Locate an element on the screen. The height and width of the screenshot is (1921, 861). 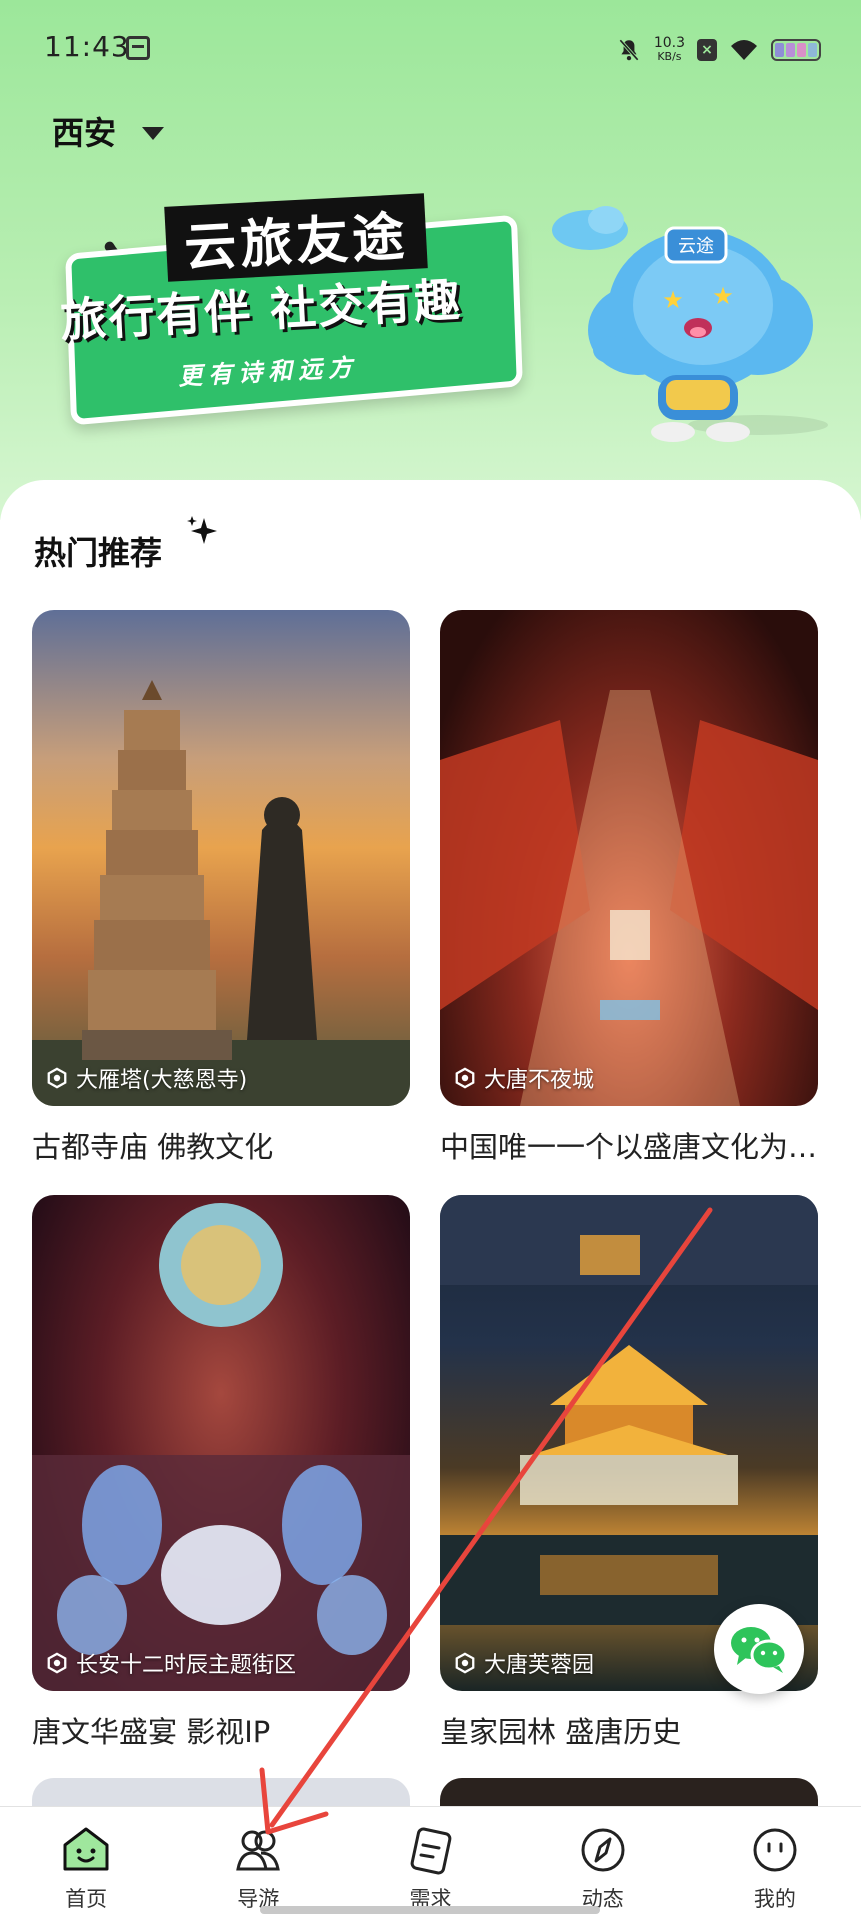
card-title: 中国唯一一个以盛唐文化为背景的步行街 is located at coordinates (629, 1147).